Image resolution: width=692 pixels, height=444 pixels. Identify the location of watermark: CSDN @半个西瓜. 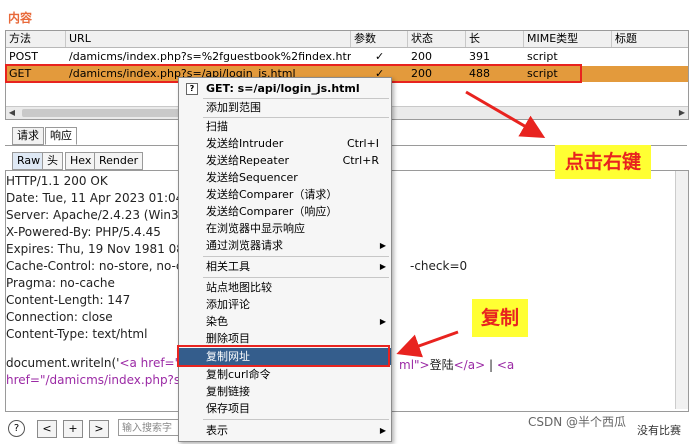
(577, 422).